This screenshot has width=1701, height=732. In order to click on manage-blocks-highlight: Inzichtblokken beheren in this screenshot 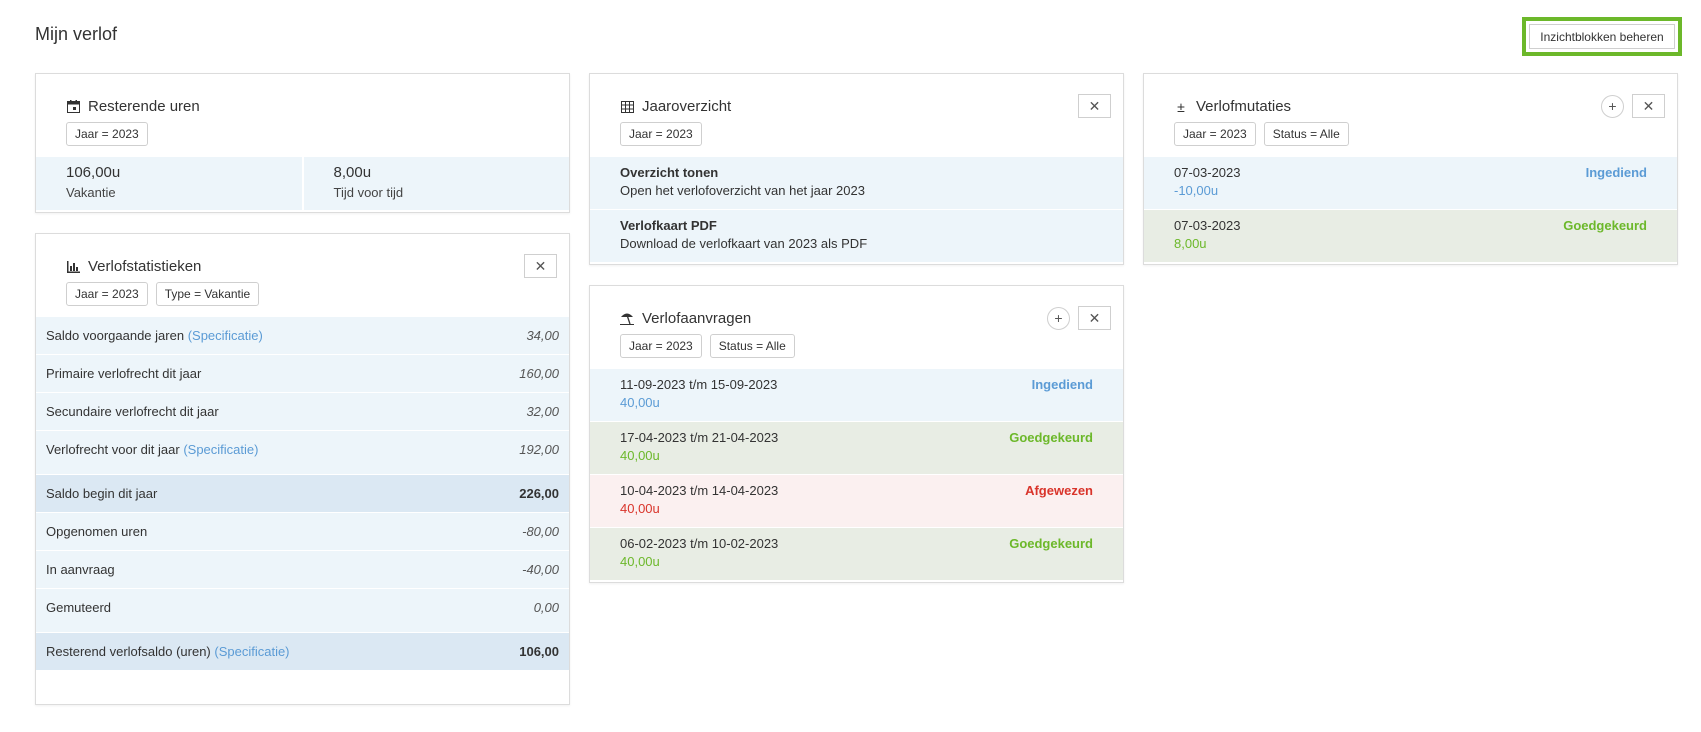, I will do `click(1602, 36)`.